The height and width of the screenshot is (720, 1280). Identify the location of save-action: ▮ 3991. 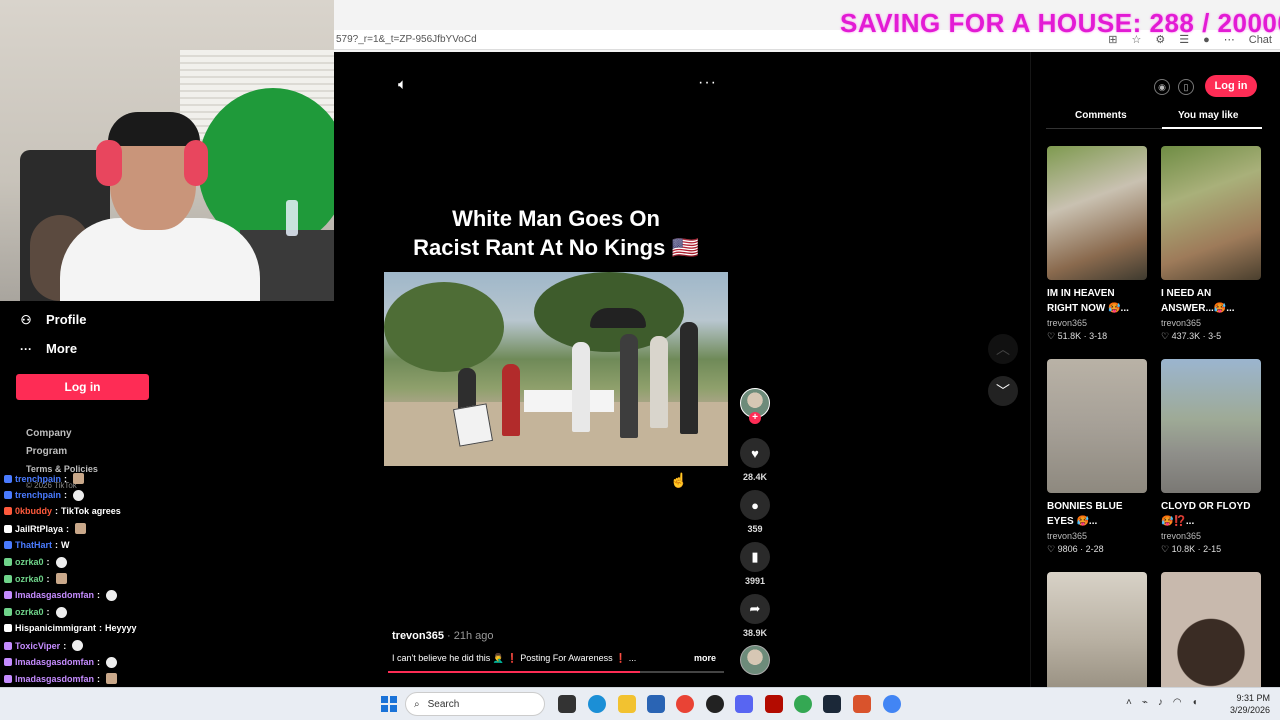
(755, 564).